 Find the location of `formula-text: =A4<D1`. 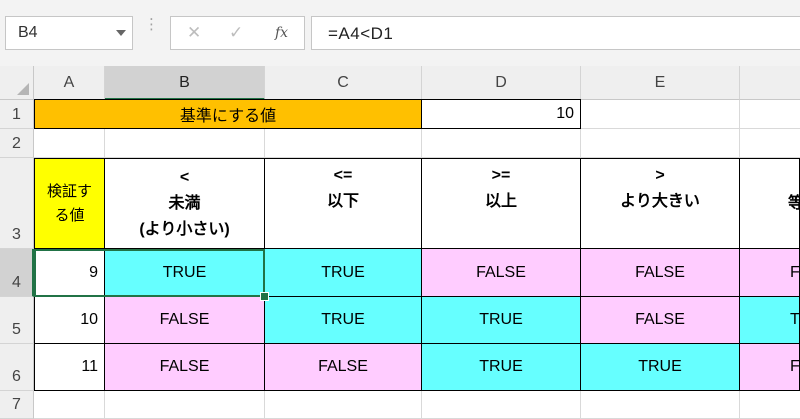

formula-text: =A4<D1 is located at coordinates (361, 33).